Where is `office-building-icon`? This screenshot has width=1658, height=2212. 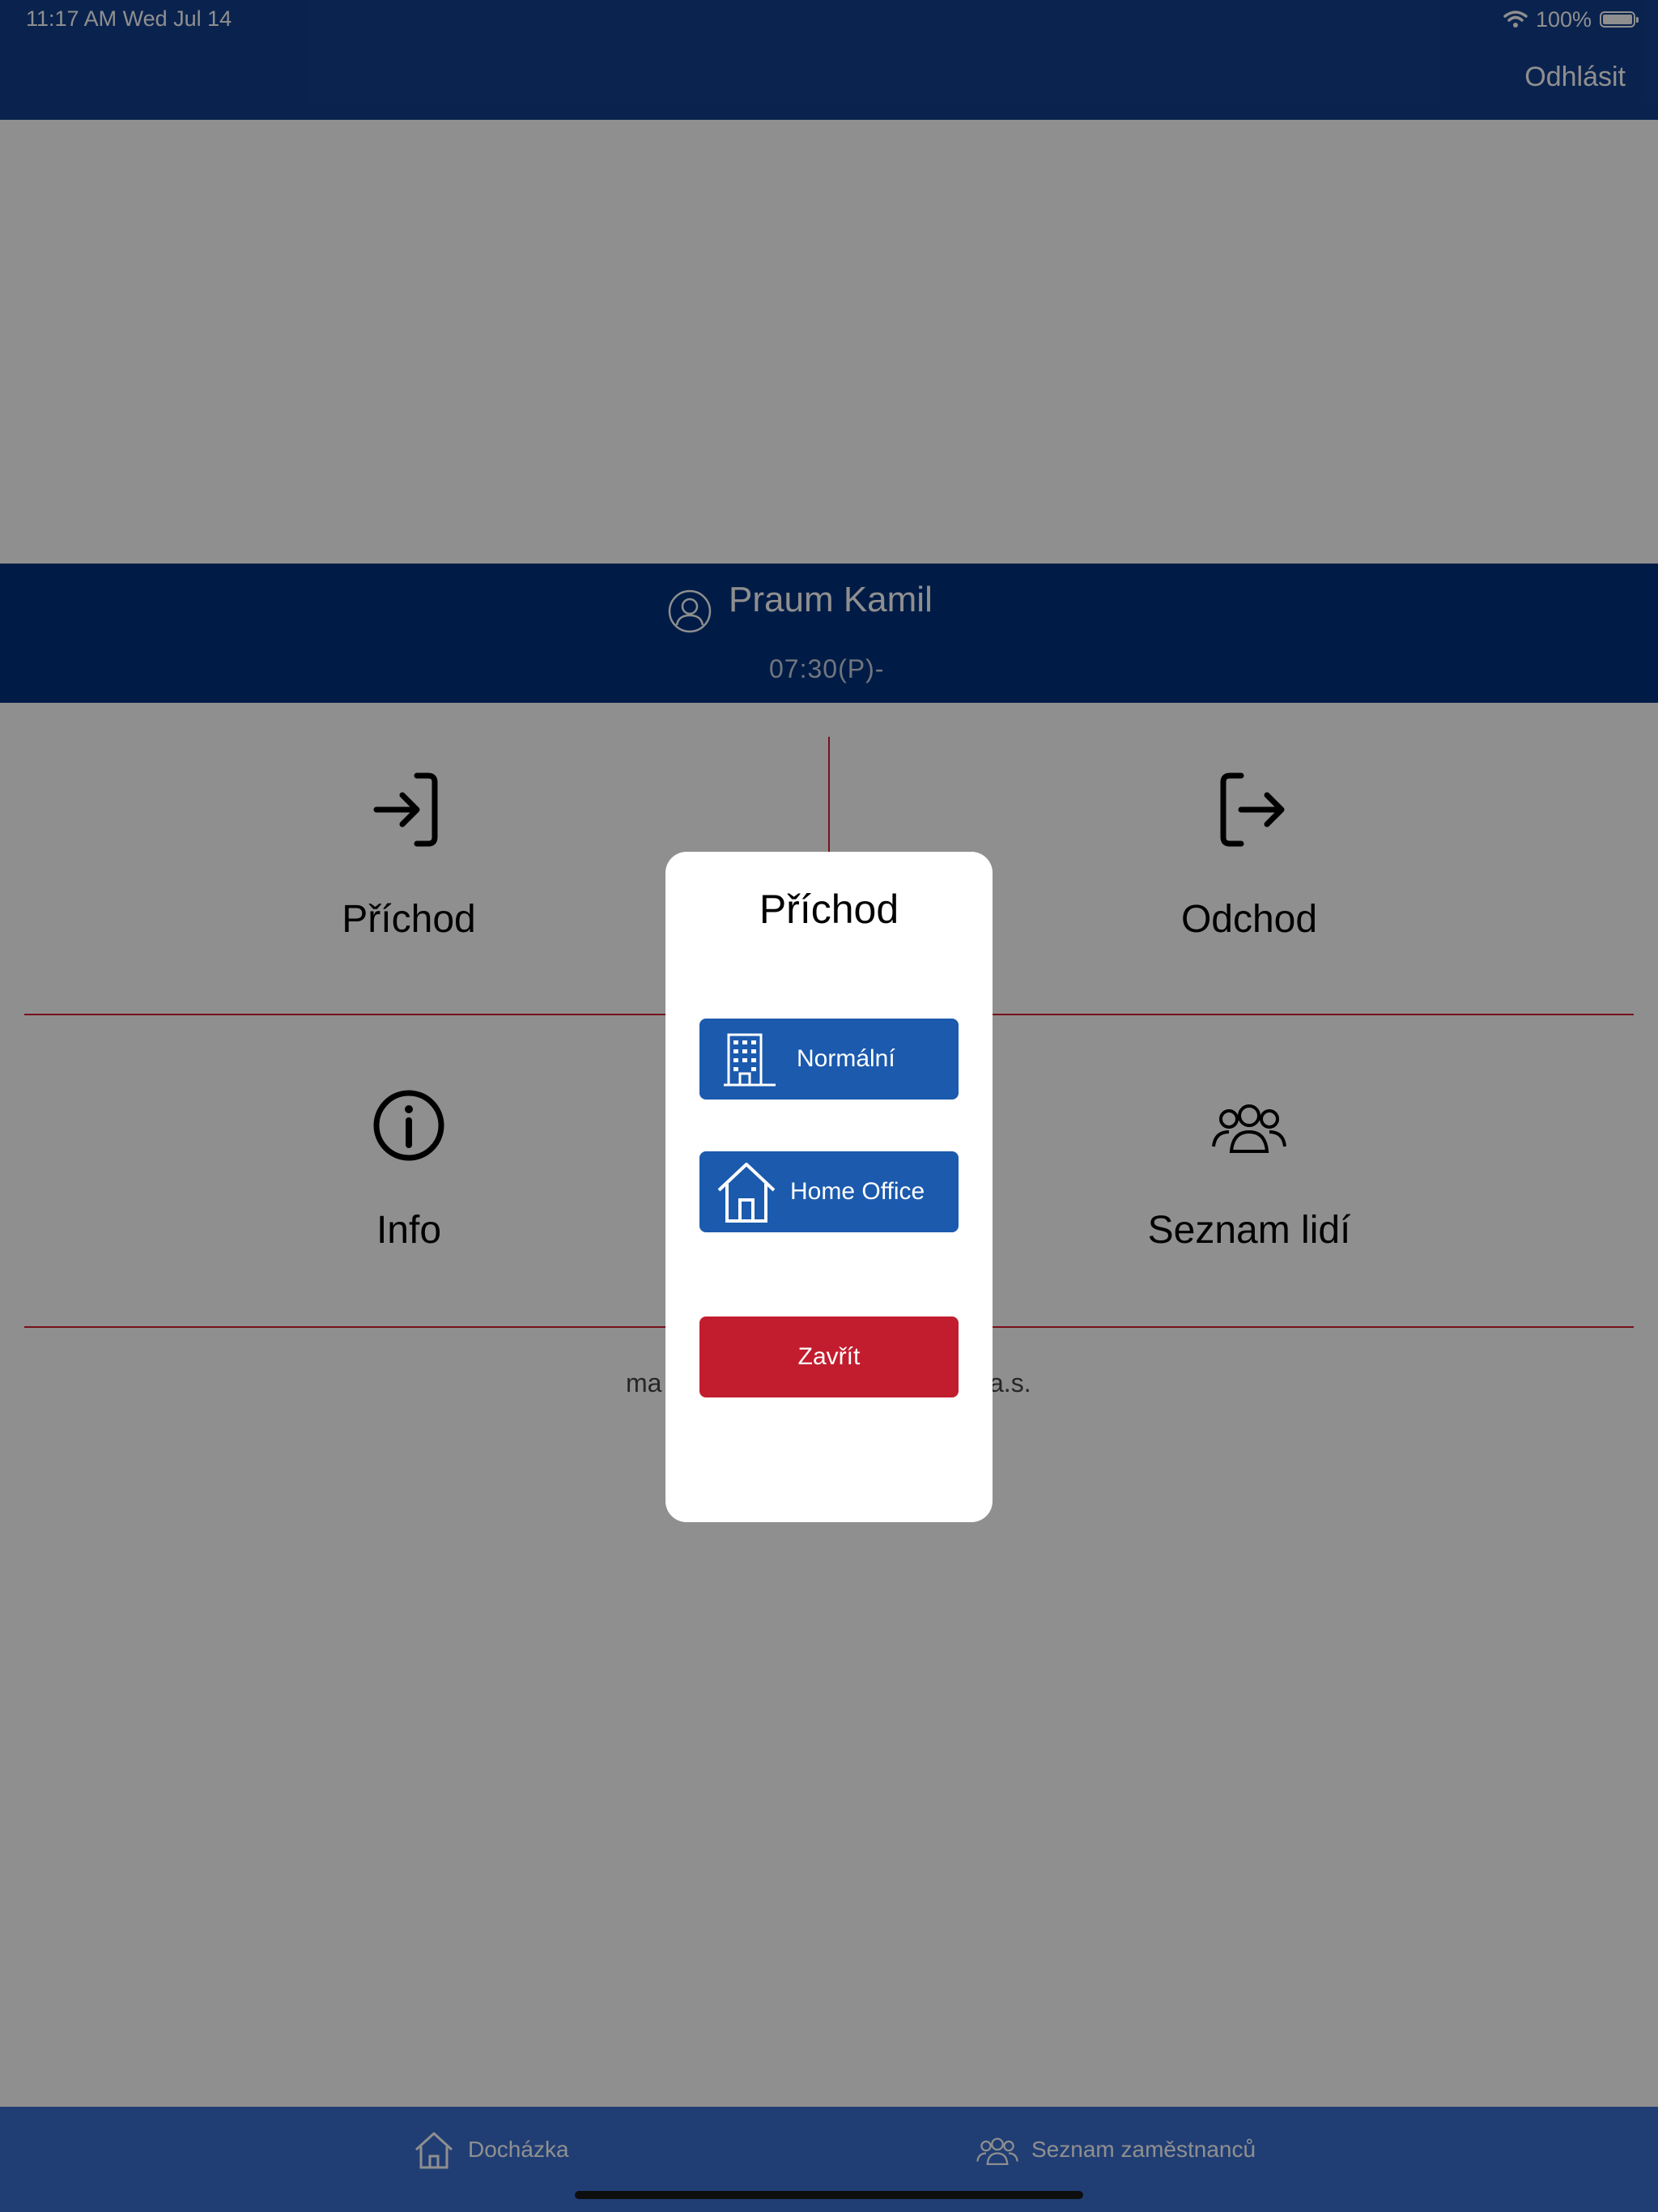 office-building-icon is located at coordinates (750, 1060).